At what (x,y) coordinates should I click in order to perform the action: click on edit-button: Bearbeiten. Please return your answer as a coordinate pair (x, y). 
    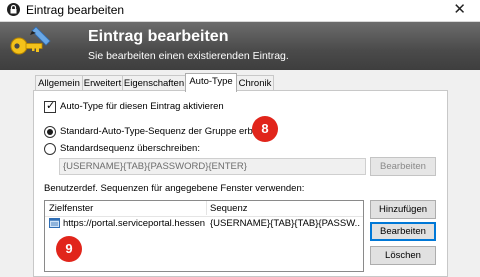
    Looking at the image, I should click on (403, 231).